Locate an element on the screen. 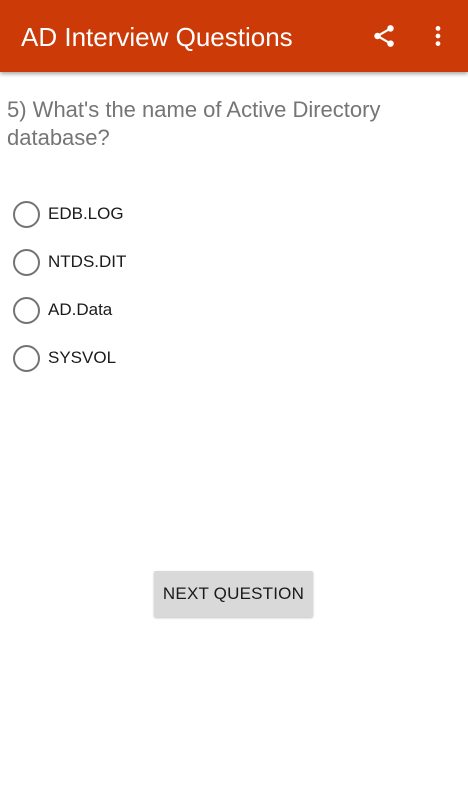  answer-option-label: EDB.LOG is located at coordinates (86, 213).